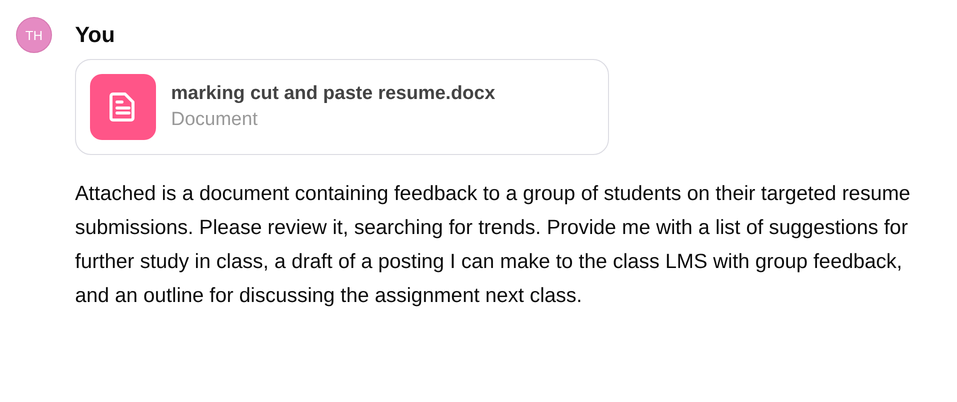 Image resolution: width=957 pixels, height=402 pixels. Describe the element at coordinates (95, 35) in the screenshot. I see `author-name: You` at that location.